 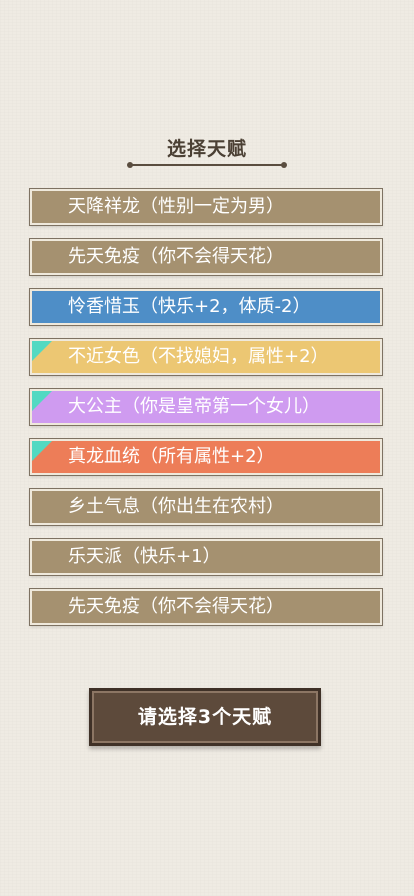 I want to click on talent-option-9: 先天免疫（你不会得天花）, so click(x=206, y=607).